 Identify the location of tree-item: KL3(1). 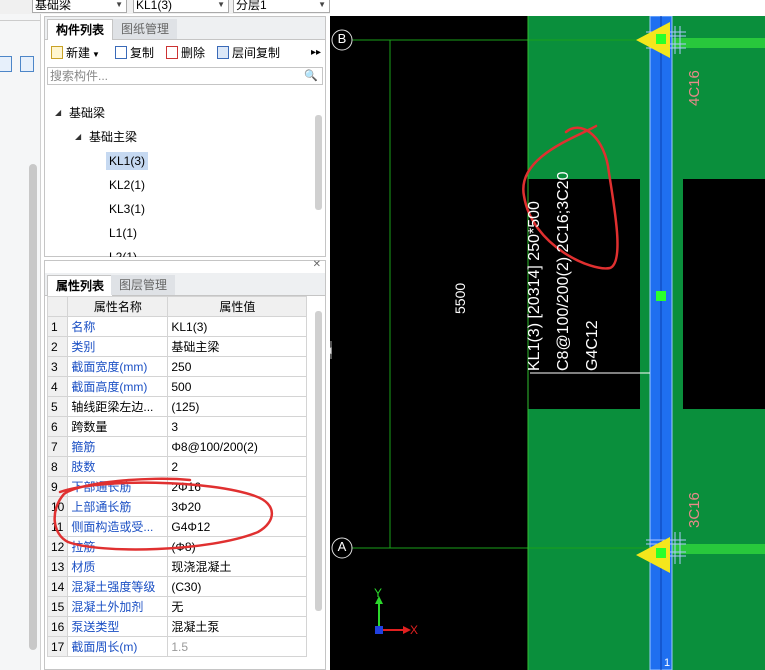
(127, 209).